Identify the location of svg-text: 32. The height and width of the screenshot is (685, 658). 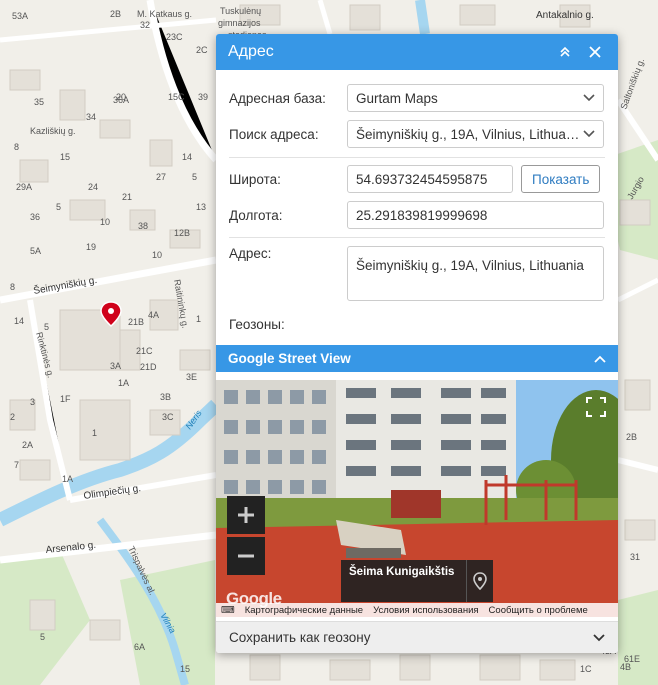
(145, 25).